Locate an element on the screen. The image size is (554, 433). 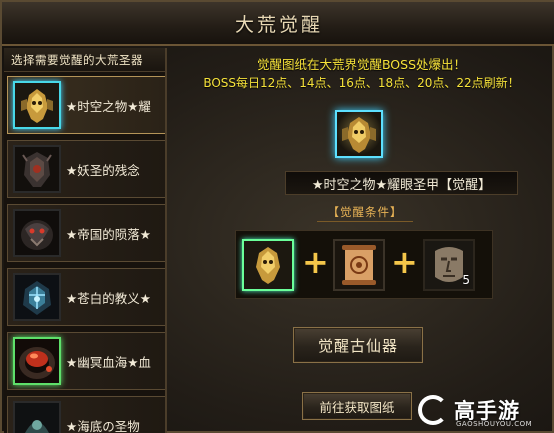
watermark-domain: GAOSHOUYOU.COM is located at coordinates (494, 424).